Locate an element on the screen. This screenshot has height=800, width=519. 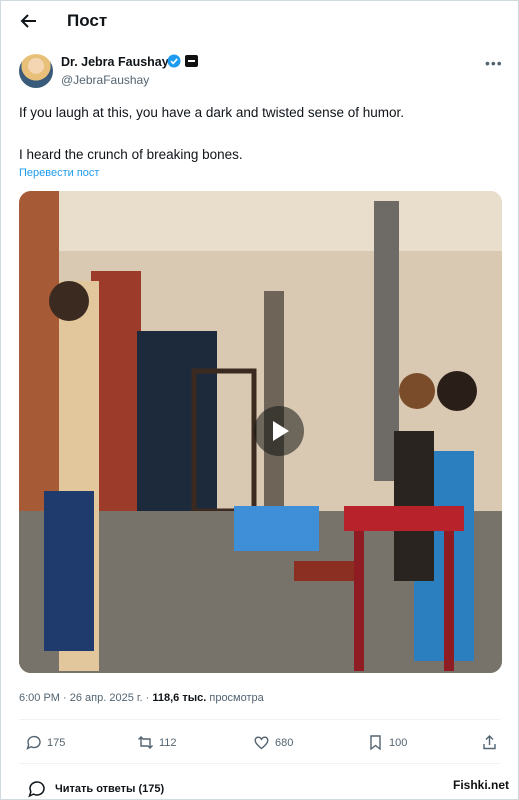
timestamp: 6:00 PM · 26 апр. 2025 г. · is located at coordinates (85, 698).